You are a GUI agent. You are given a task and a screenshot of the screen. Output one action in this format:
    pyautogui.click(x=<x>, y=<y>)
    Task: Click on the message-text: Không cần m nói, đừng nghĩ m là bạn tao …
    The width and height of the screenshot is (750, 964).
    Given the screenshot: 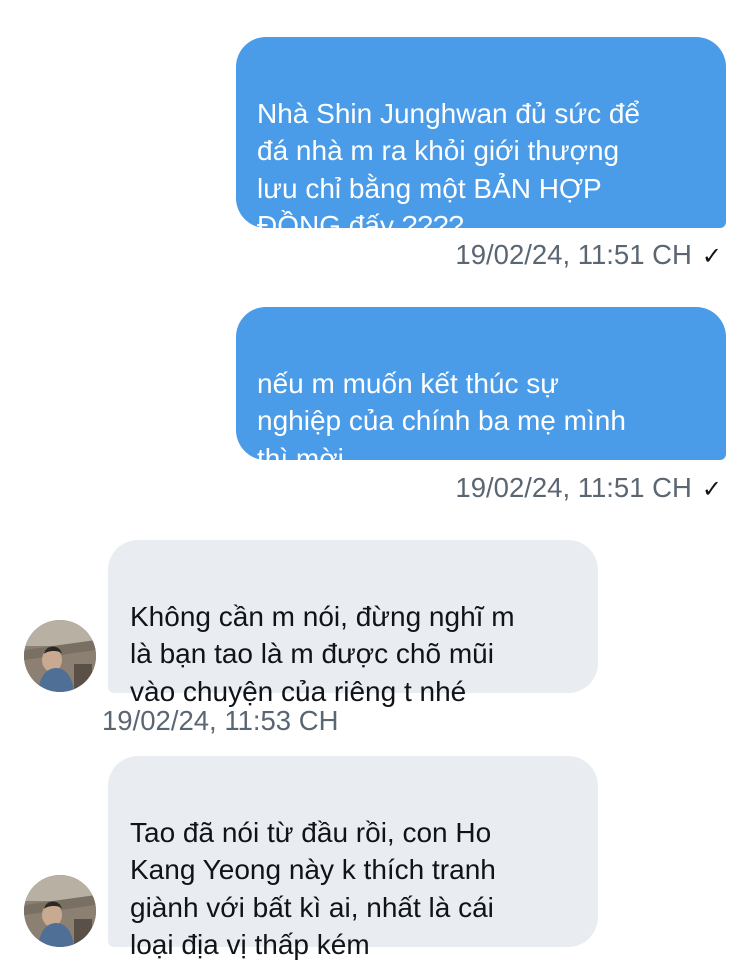 What is the action you would take?
    pyautogui.click(x=322, y=653)
    